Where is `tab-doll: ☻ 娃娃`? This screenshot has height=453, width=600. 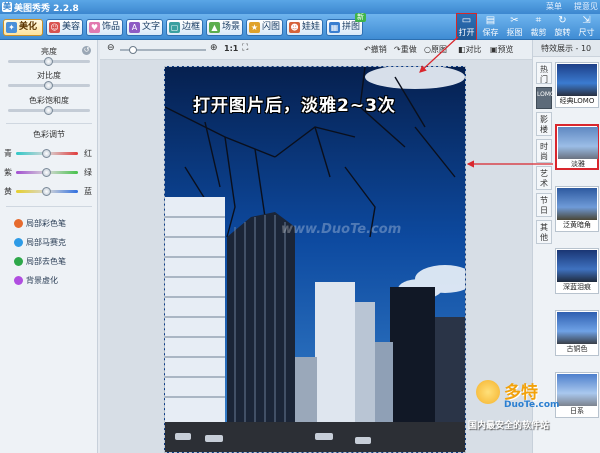 tab-doll: ☻ 娃娃 is located at coordinates (304, 27).